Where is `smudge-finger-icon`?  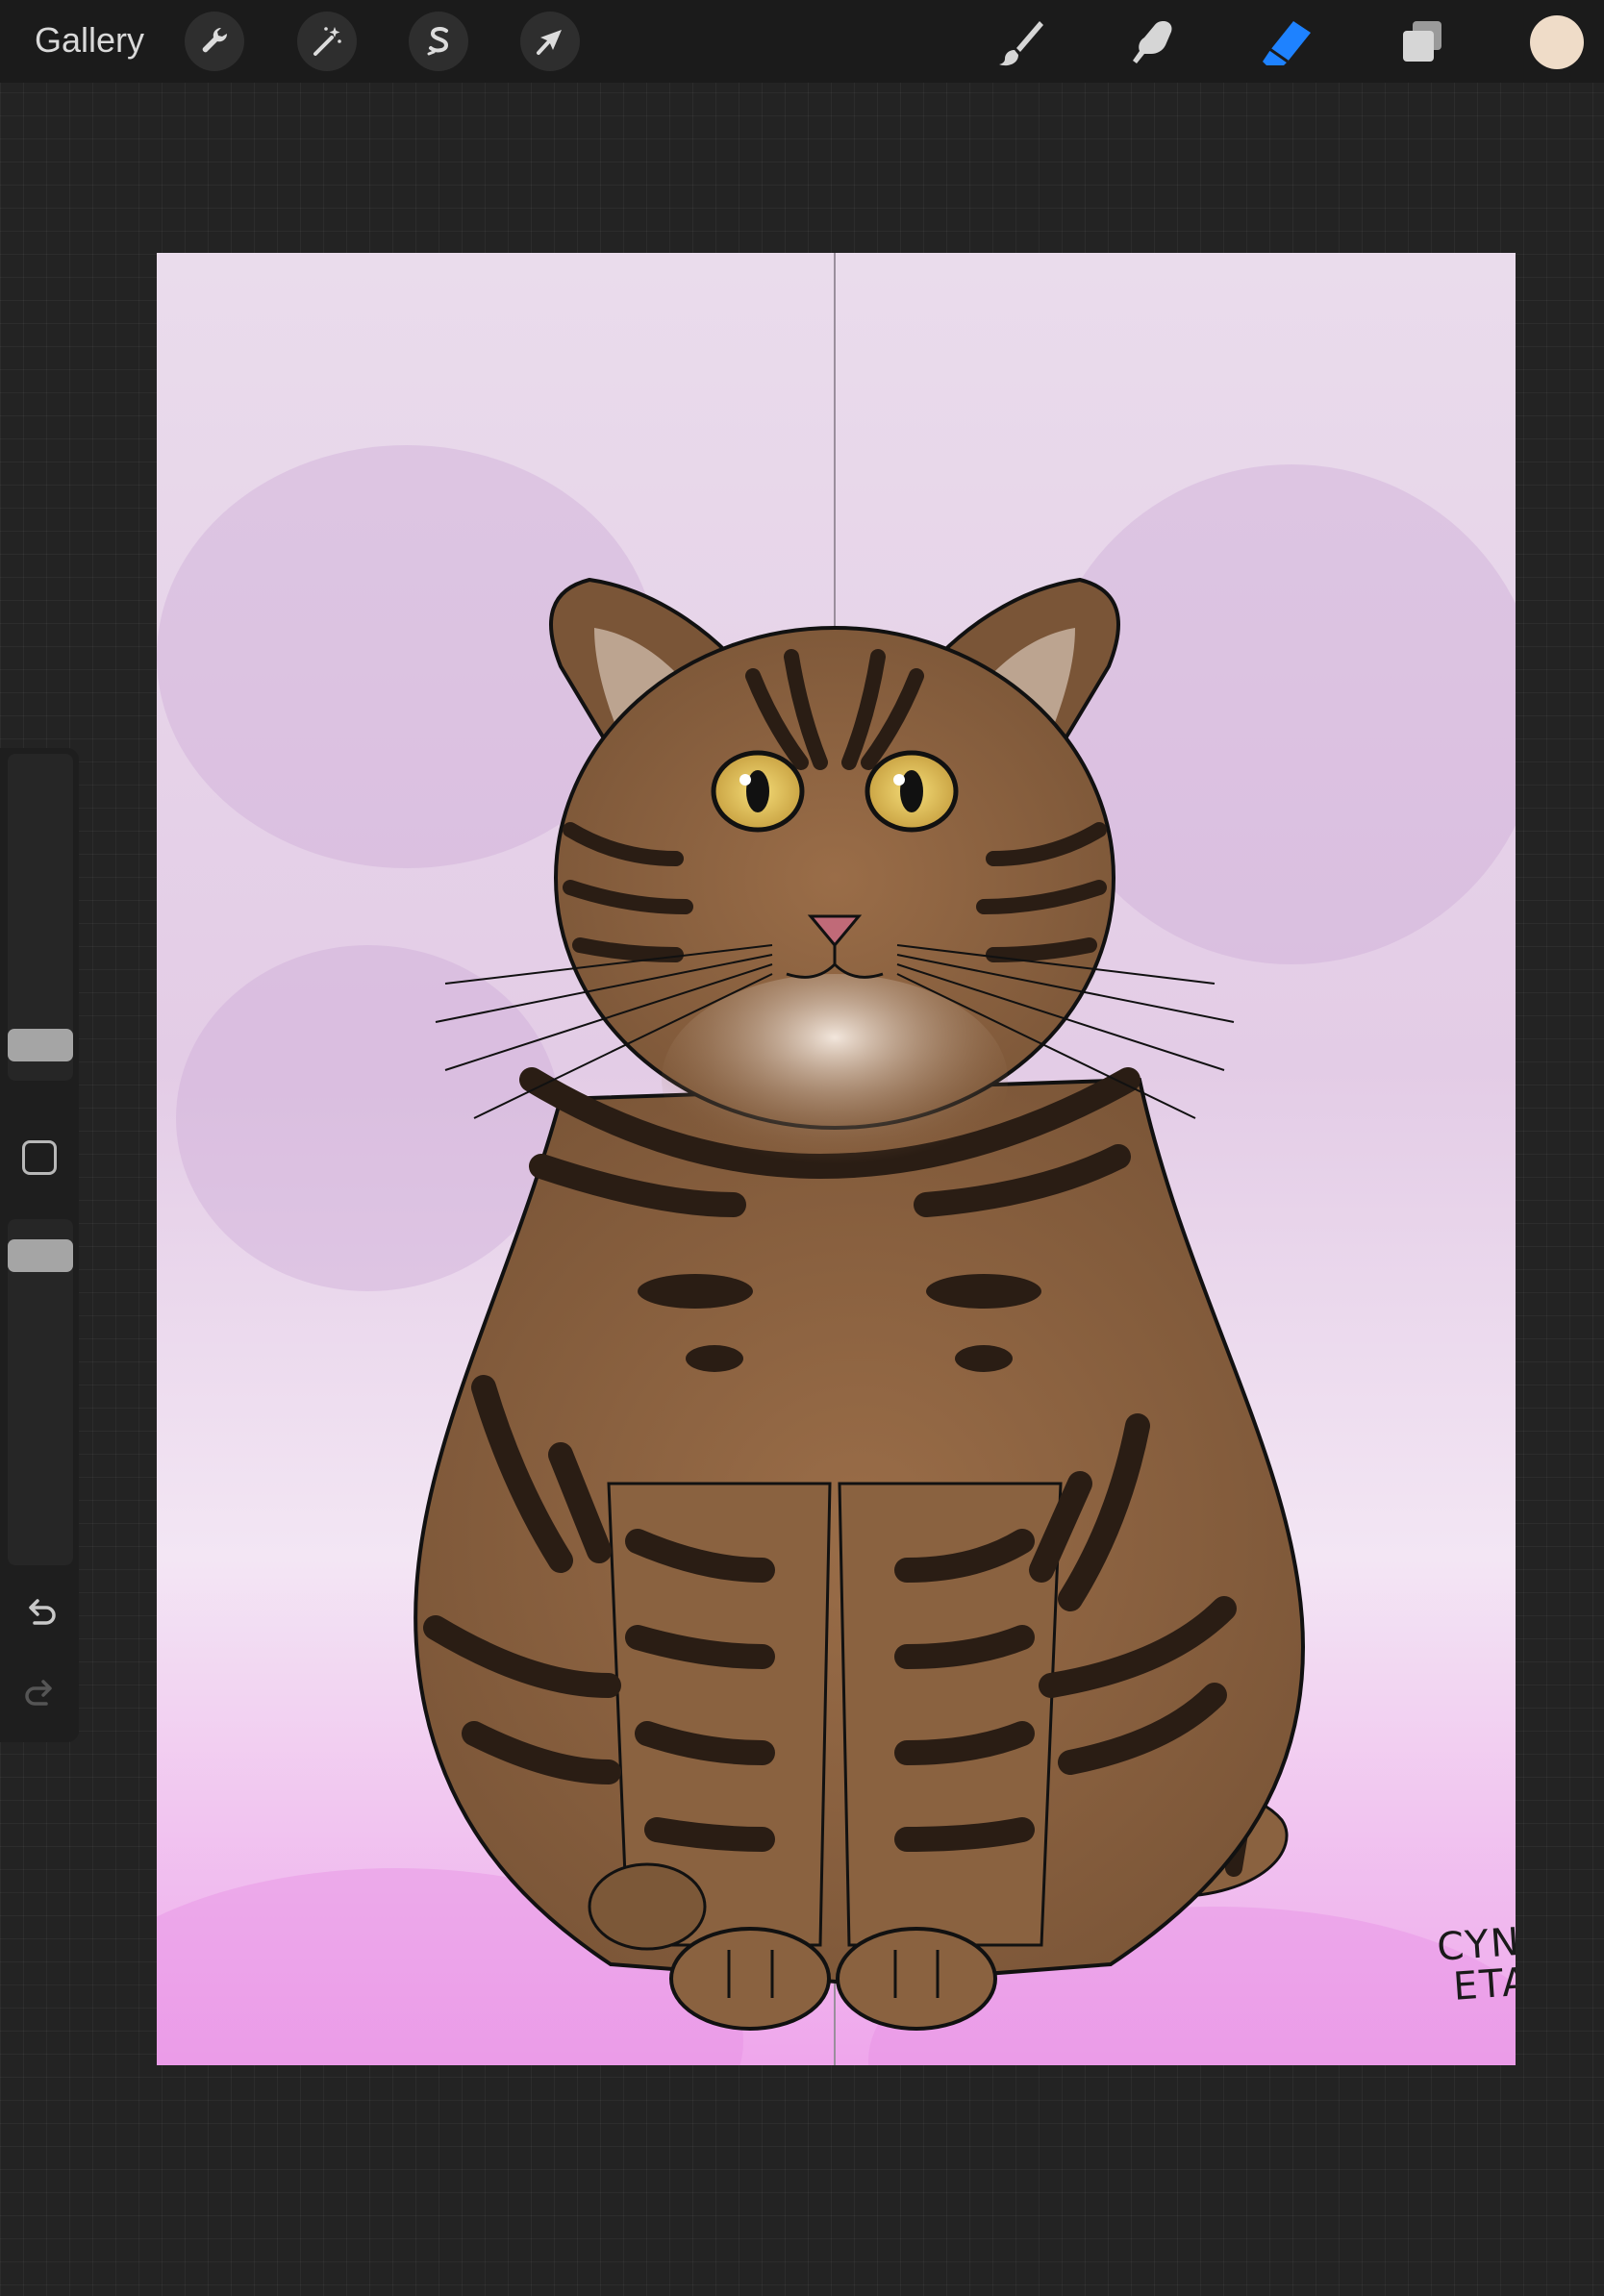 smudge-finger-icon is located at coordinates (1152, 42).